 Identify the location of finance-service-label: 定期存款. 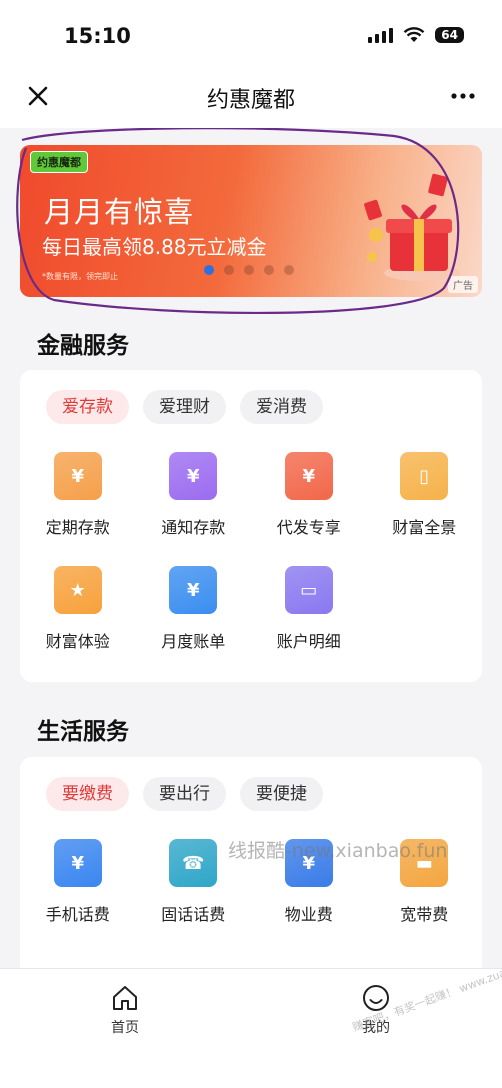
(77, 527).